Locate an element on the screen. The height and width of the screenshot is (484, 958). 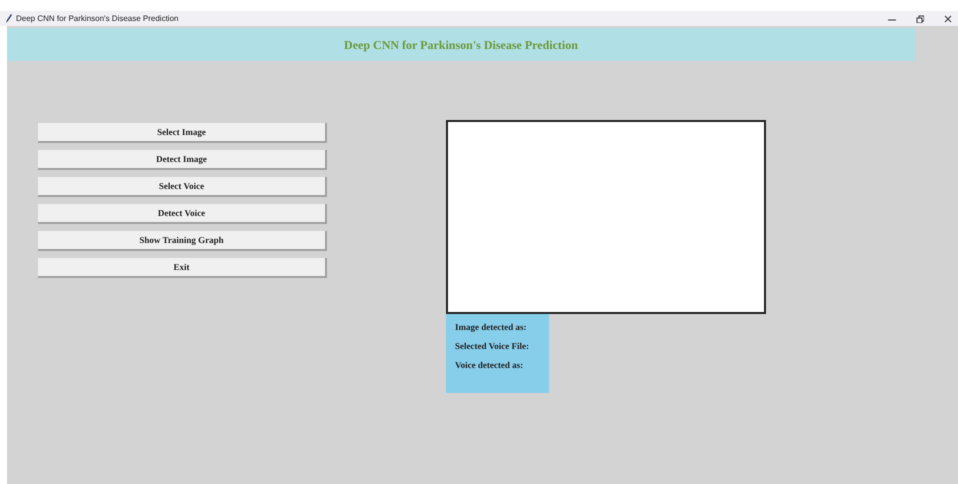
restore-icon is located at coordinates (920, 18).